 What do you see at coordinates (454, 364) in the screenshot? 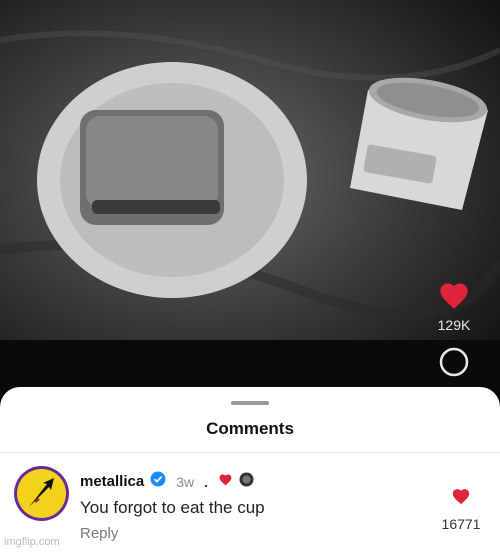
I see `comment-icon` at bounding box center [454, 364].